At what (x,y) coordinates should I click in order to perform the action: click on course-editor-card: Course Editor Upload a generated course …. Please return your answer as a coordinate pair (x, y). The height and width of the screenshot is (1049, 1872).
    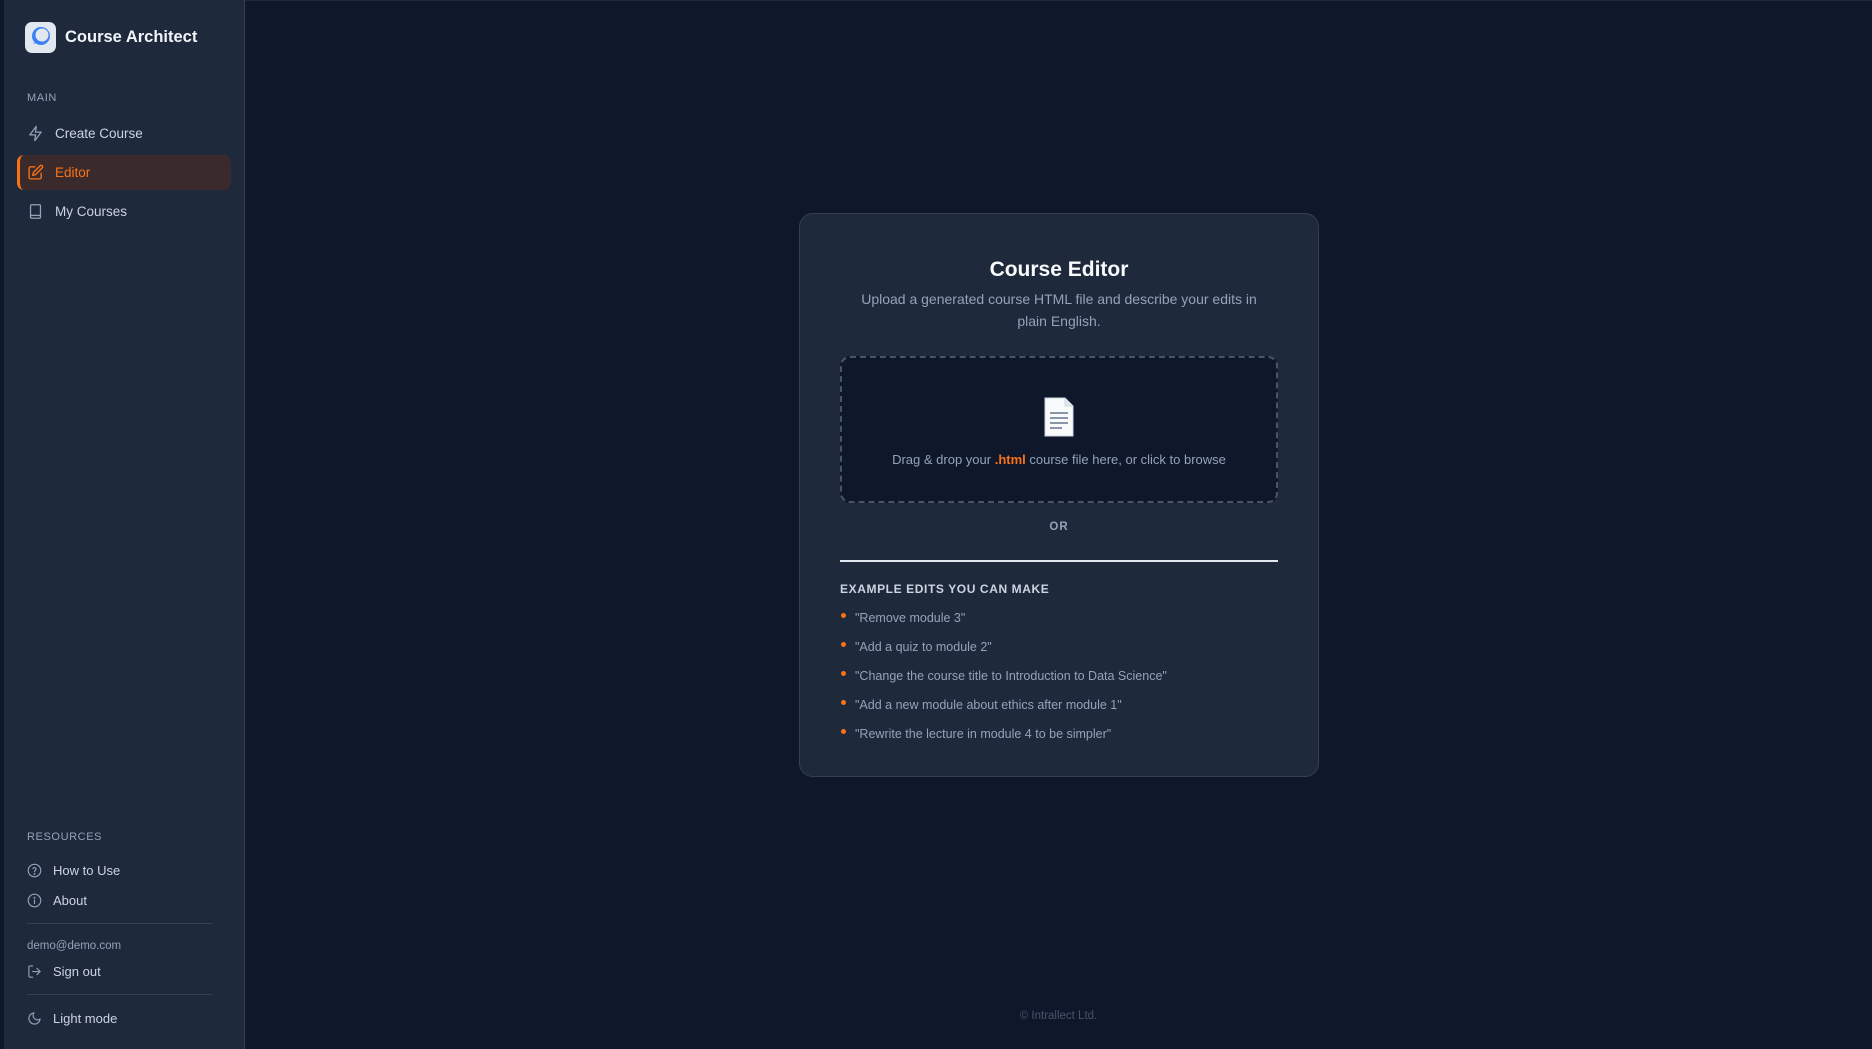
    Looking at the image, I should click on (1059, 495).